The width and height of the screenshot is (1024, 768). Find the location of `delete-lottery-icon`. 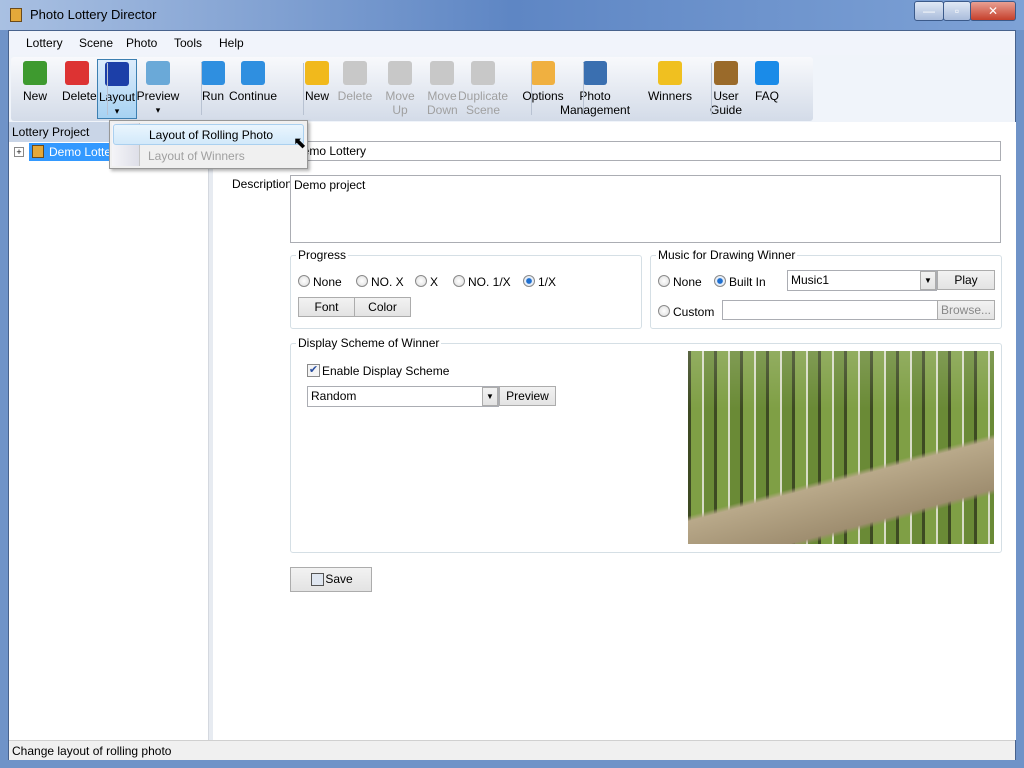

delete-lottery-icon is located at coordinates (77, 73).